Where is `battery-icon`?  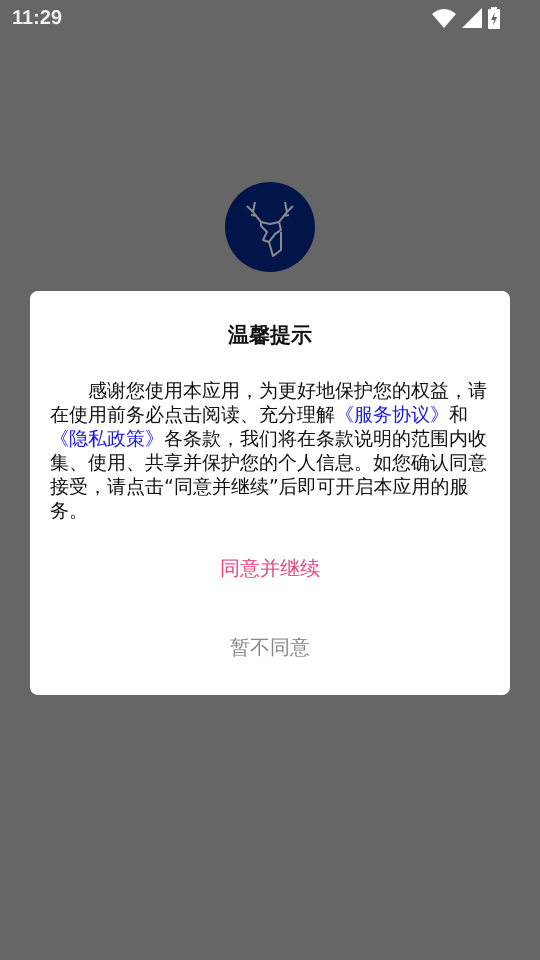
battery-icon is located at coordinates (494, 18).